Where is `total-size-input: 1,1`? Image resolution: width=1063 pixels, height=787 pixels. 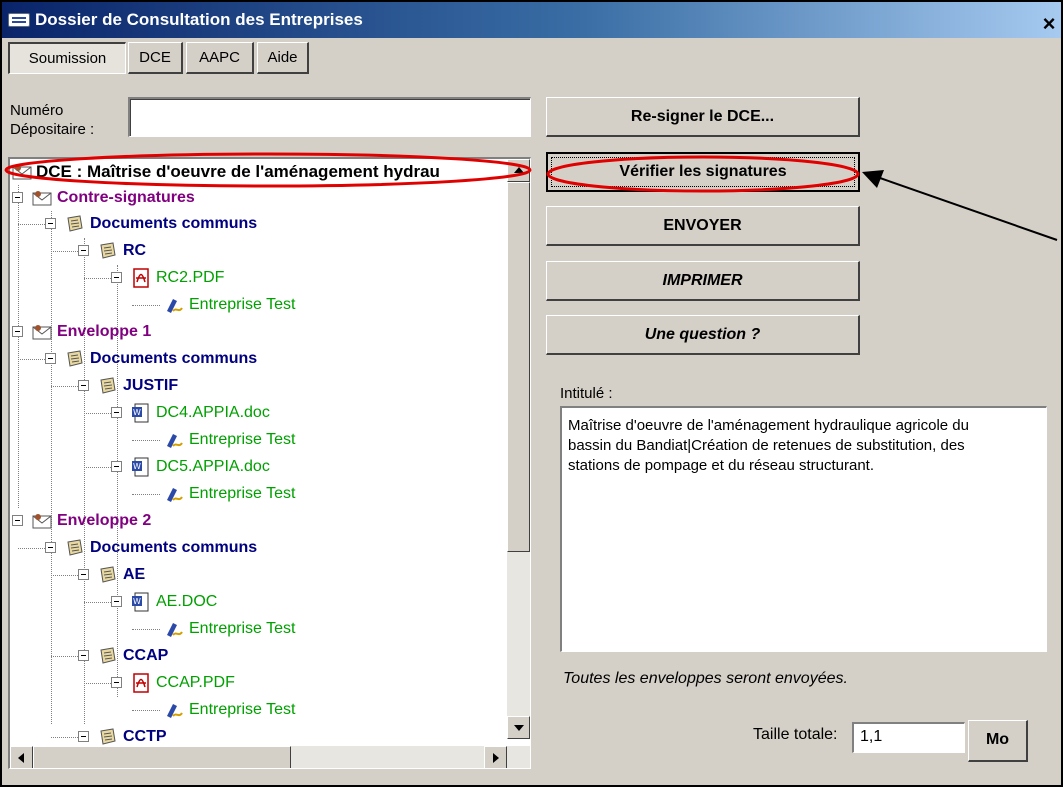 total-size-input: 1,1 is located at coordinates (908, 737).